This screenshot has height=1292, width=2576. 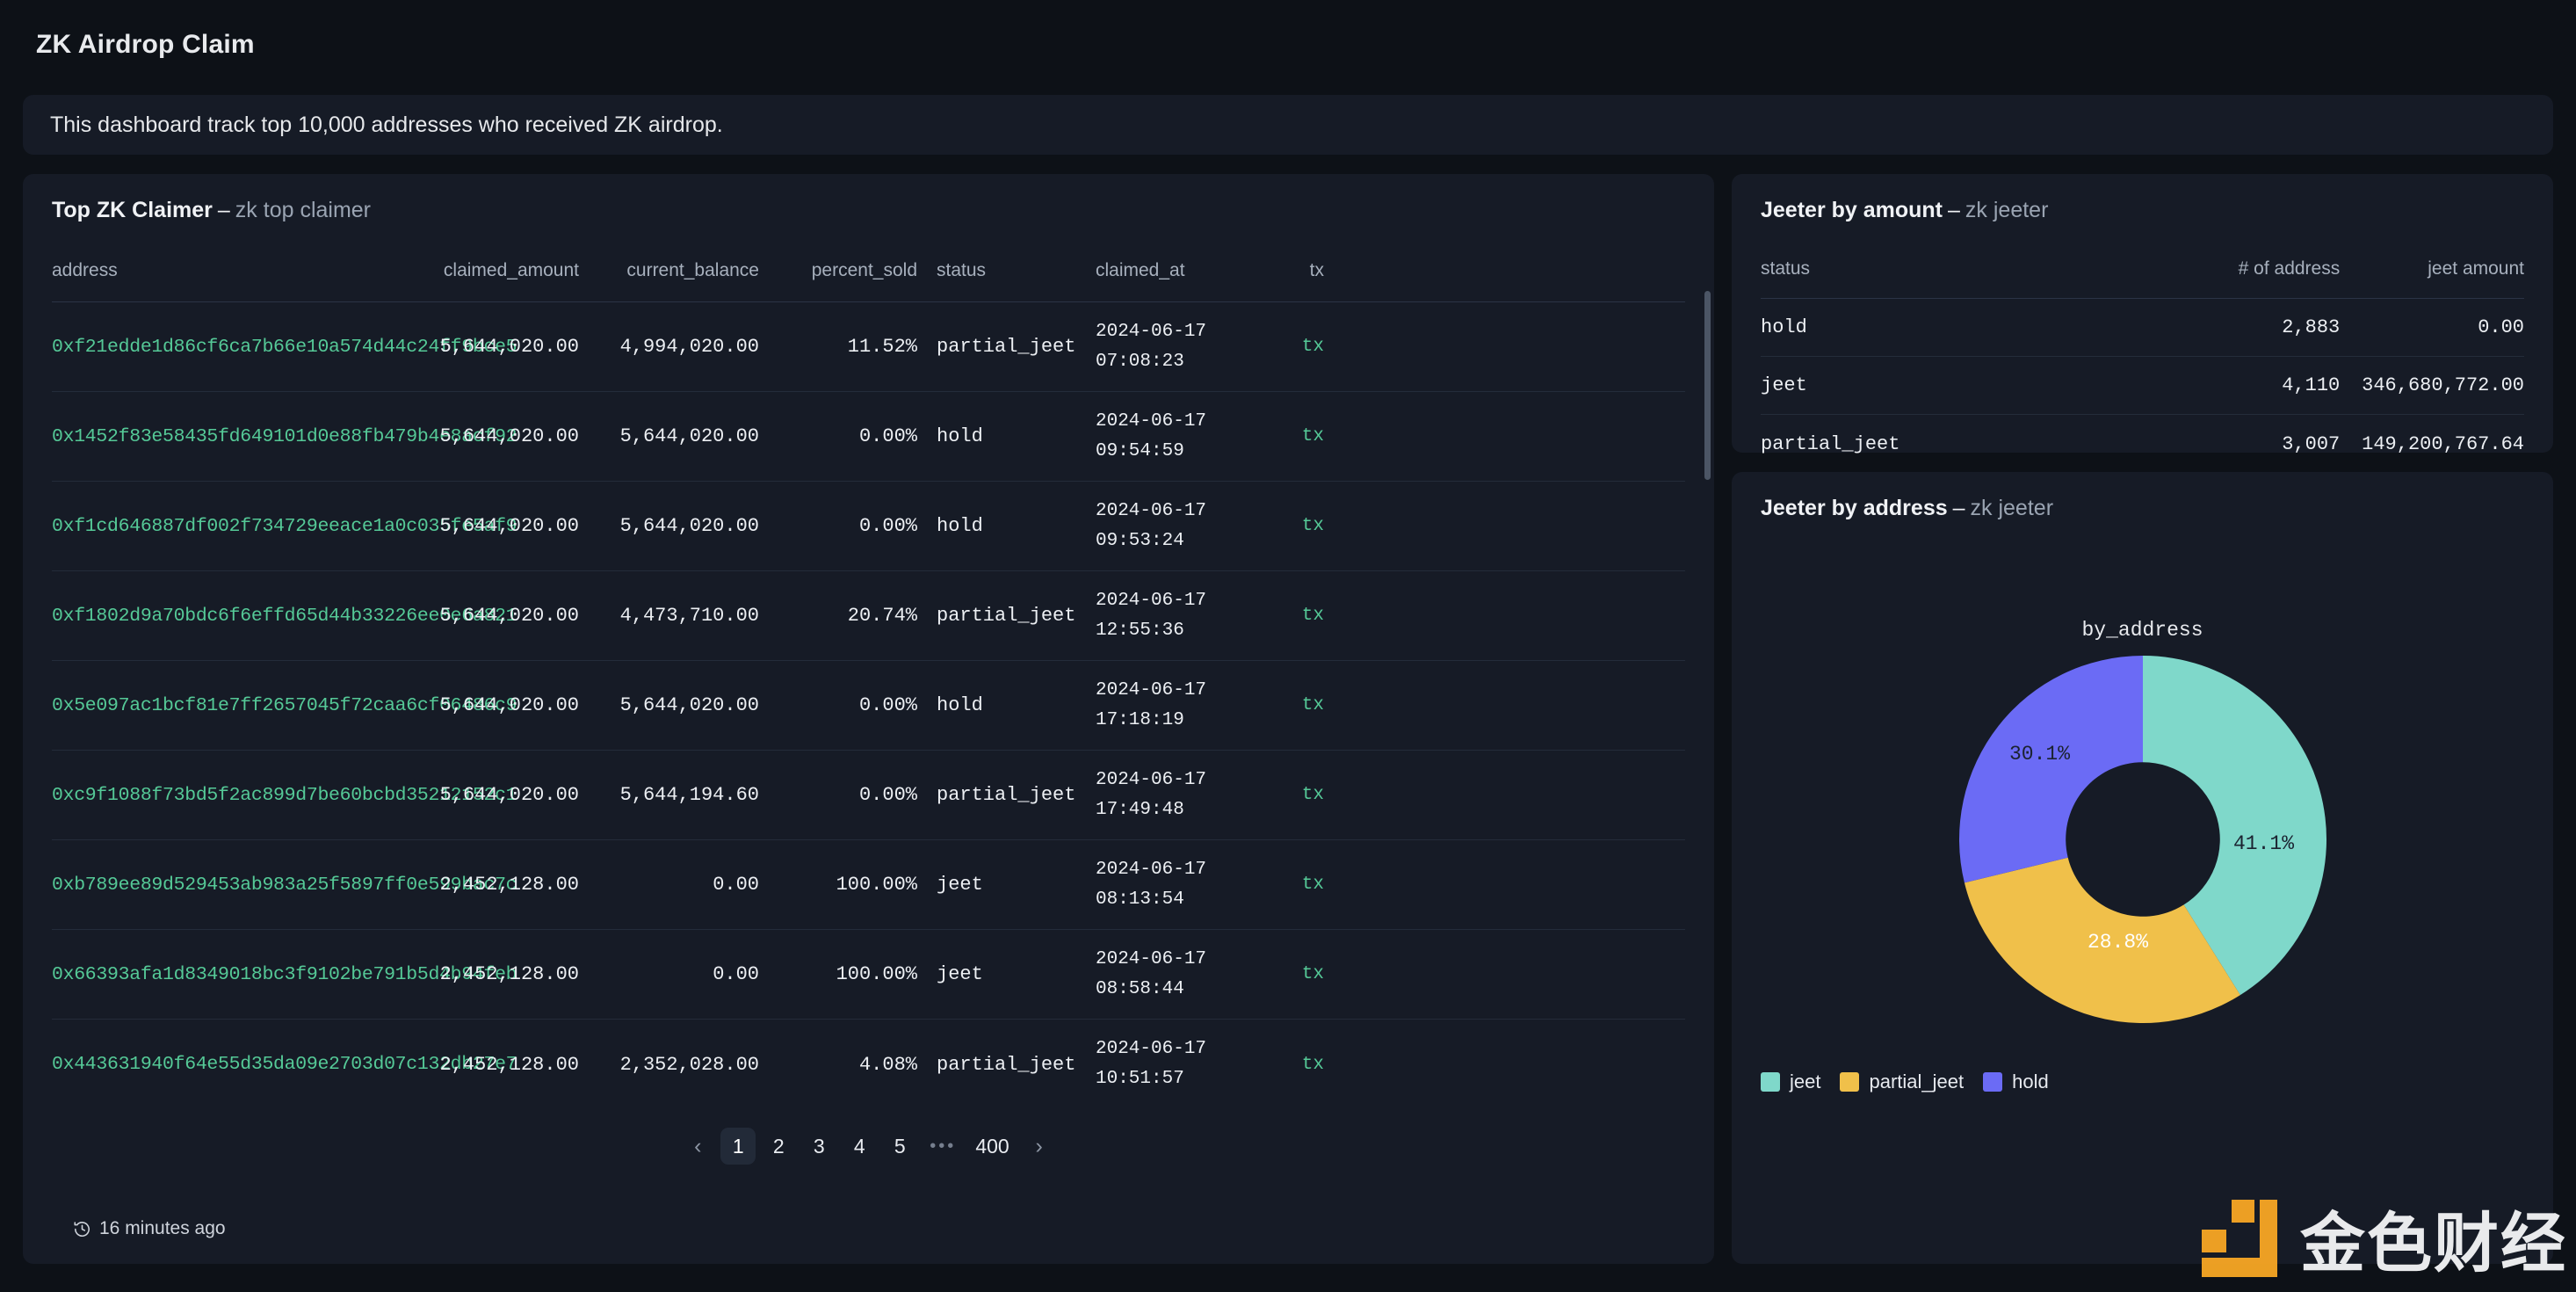 I want to click on slice-label-hold: 28.8%, so click(x=2118, y=942).